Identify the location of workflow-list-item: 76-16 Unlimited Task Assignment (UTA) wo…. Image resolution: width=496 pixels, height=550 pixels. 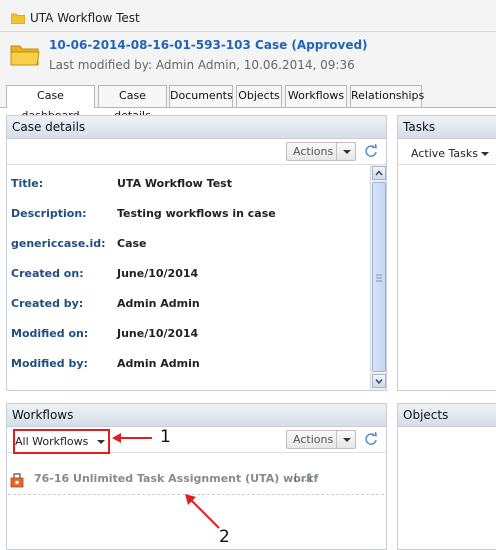
(196, 481).